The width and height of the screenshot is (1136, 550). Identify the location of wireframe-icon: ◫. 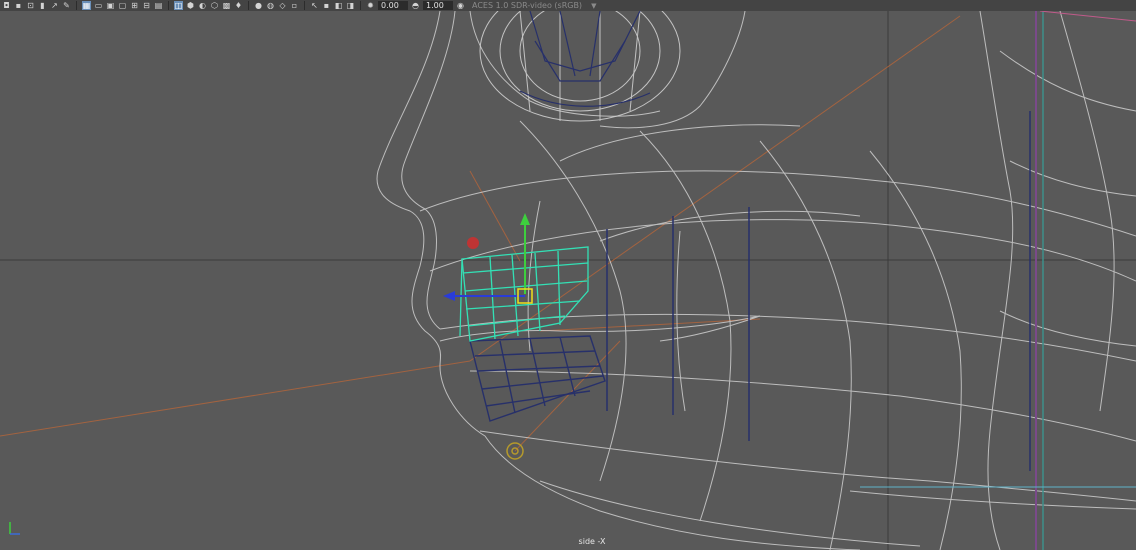
(178, 5).